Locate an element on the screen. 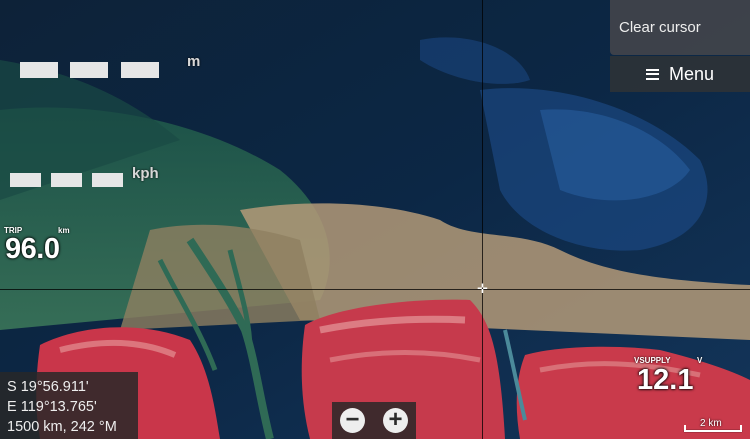 Image resolution: width=750 pixels, height=439 pixels. zoom-controls: − + is located at coordinates (374, 420).